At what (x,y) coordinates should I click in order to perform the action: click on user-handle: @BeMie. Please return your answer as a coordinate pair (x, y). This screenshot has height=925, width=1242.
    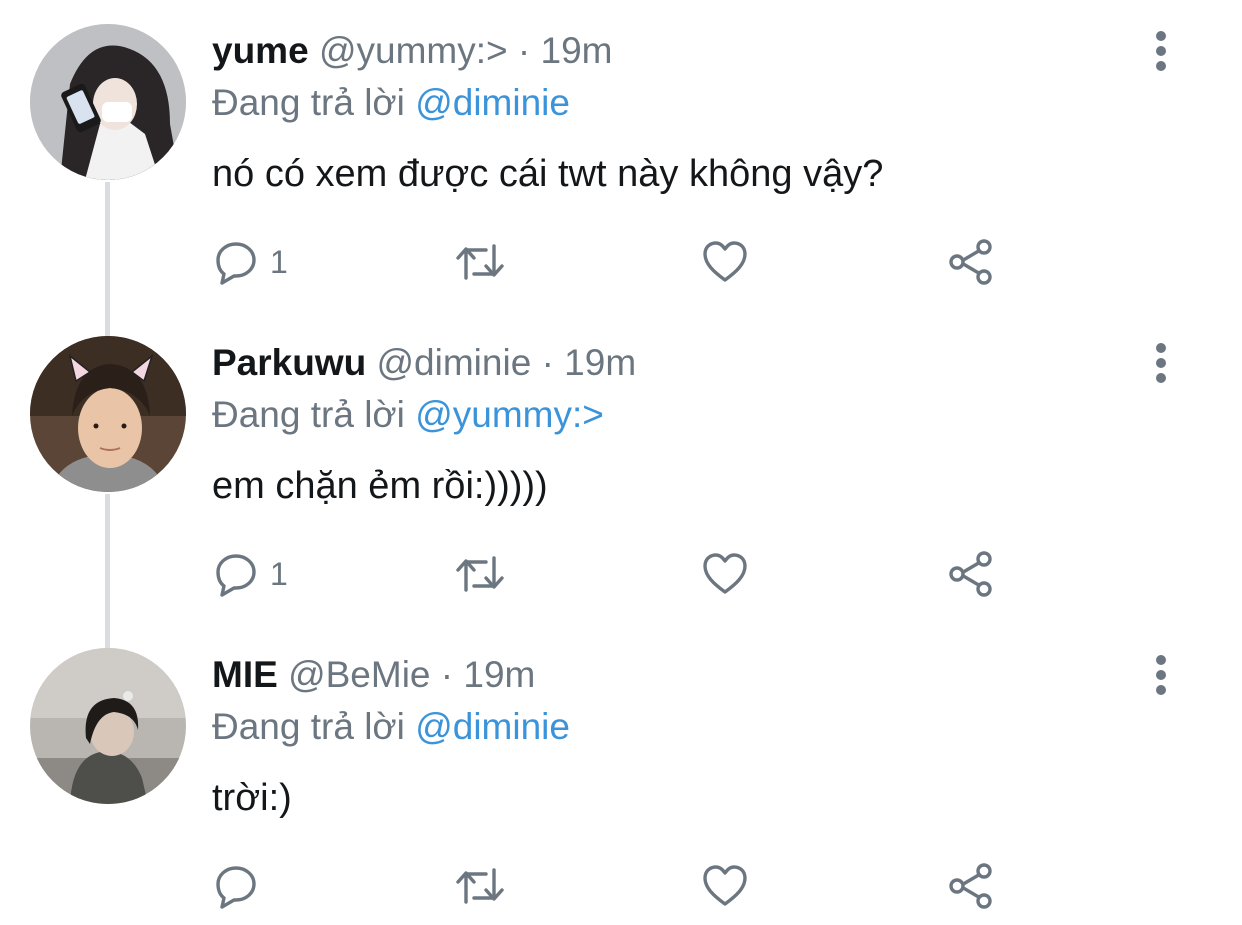
    Looking at the image, I should click on (359, 674).